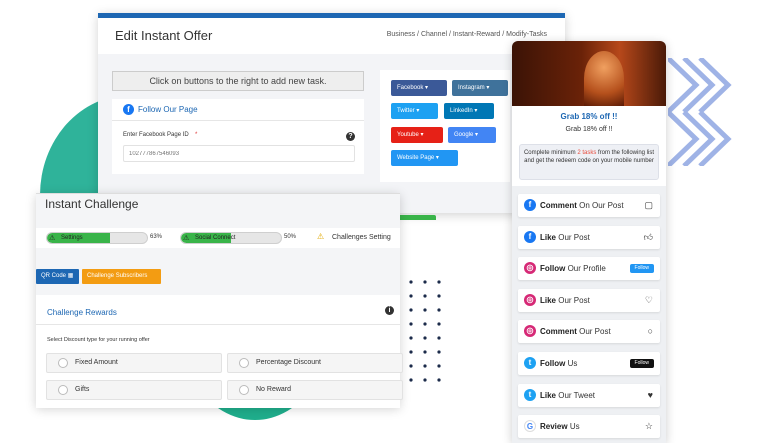 The width and height of the screenshot is (768, 443). Describe the element at coordinates (589, 129) in the screenshot. I see `offer-subheadline: Grab 18% off !!` at that location.